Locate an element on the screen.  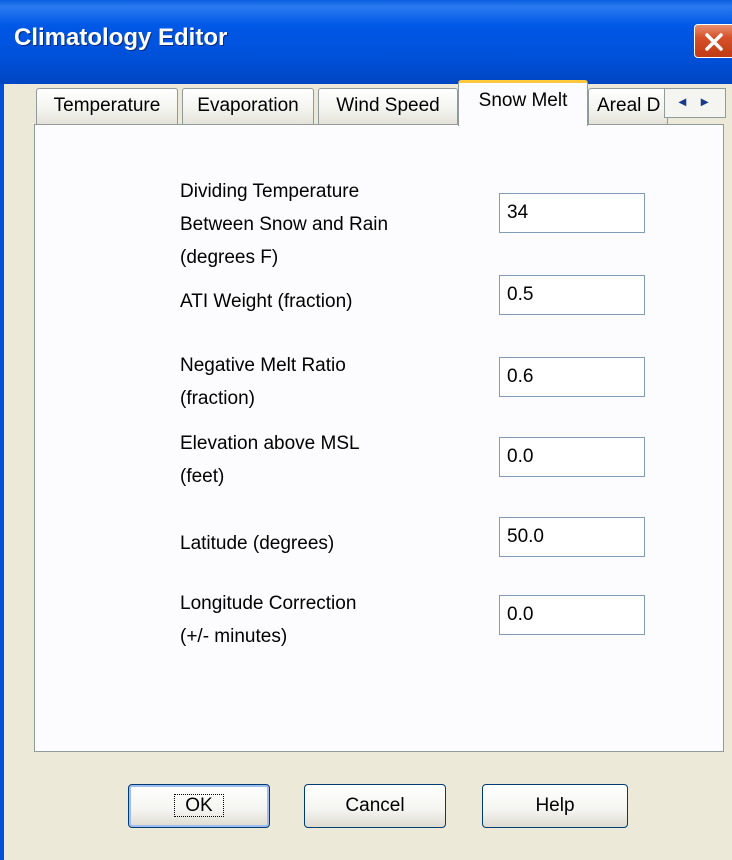
negative-melt-ratio-label: Negative Melt Ratio (fraction) is located at coordinates (263, 382).